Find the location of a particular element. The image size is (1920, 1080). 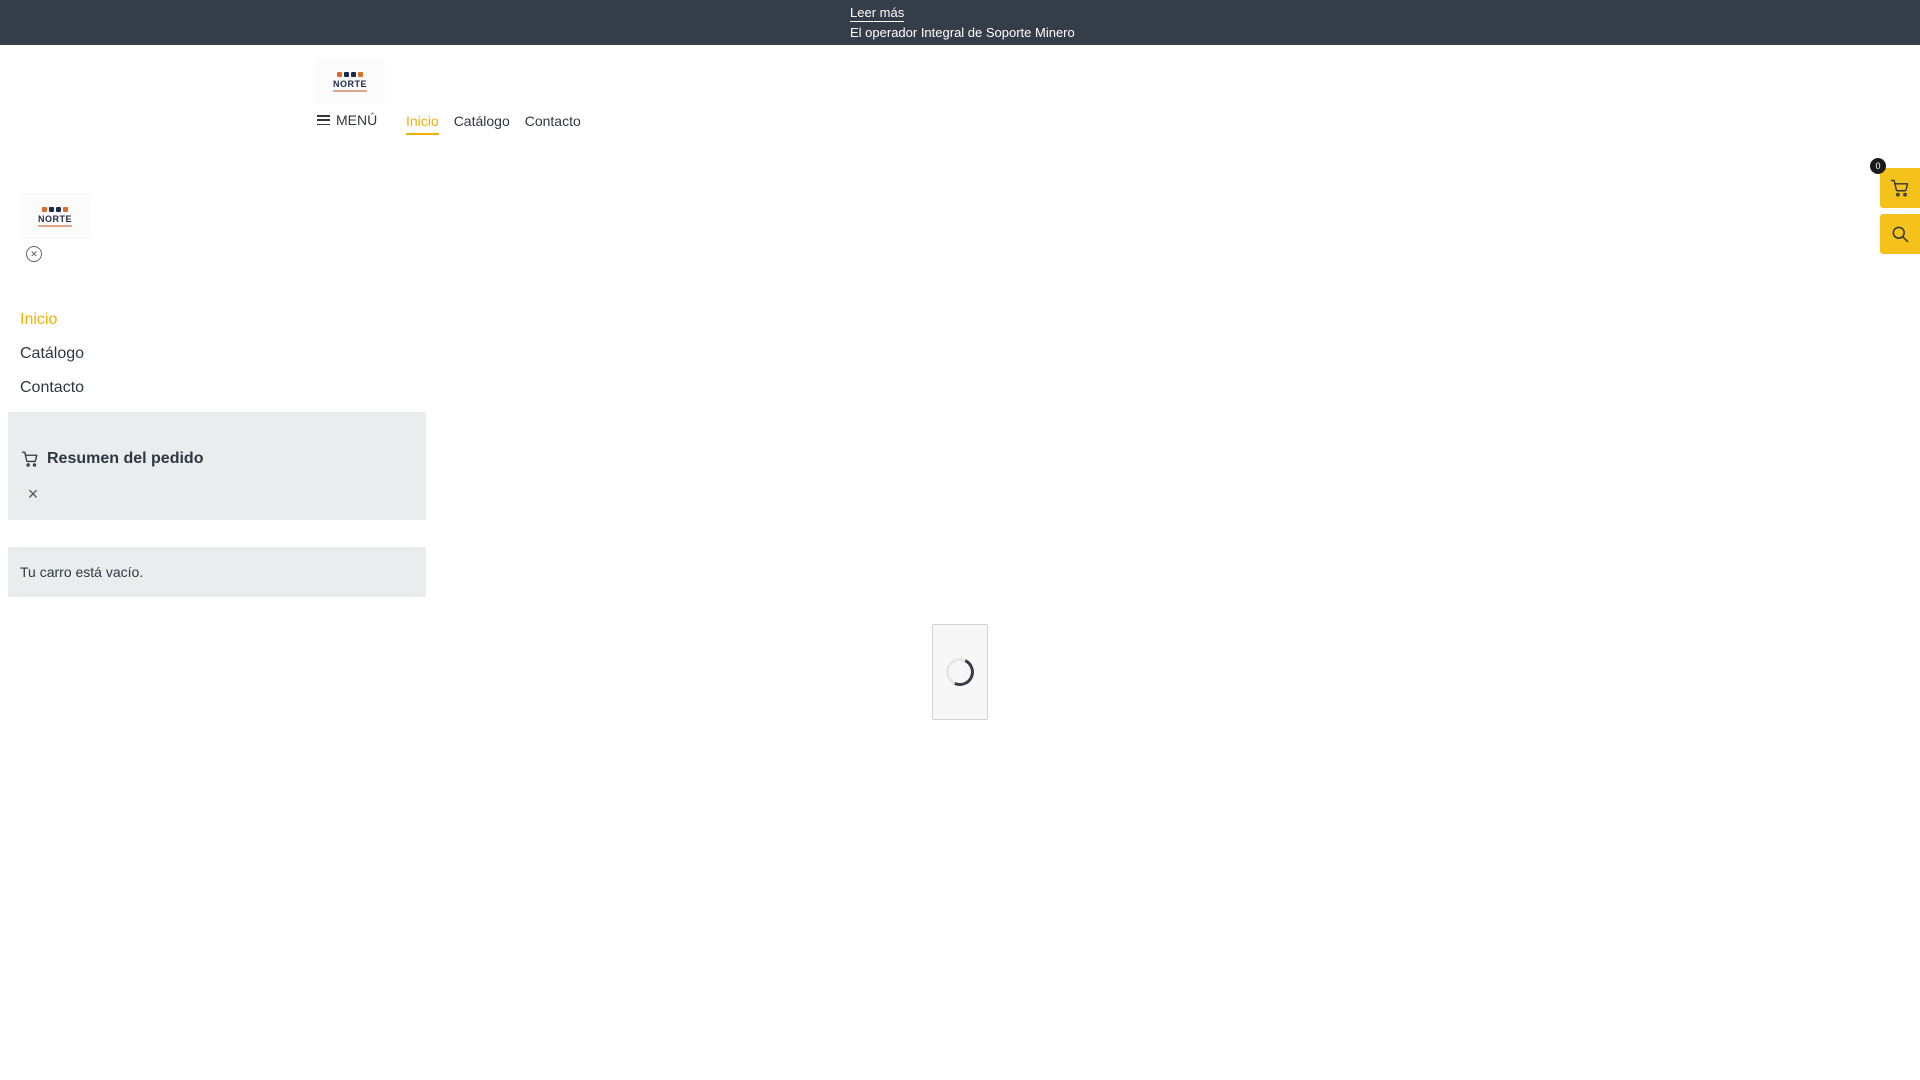

floating-search-button is located at coordinates (1900, 234).